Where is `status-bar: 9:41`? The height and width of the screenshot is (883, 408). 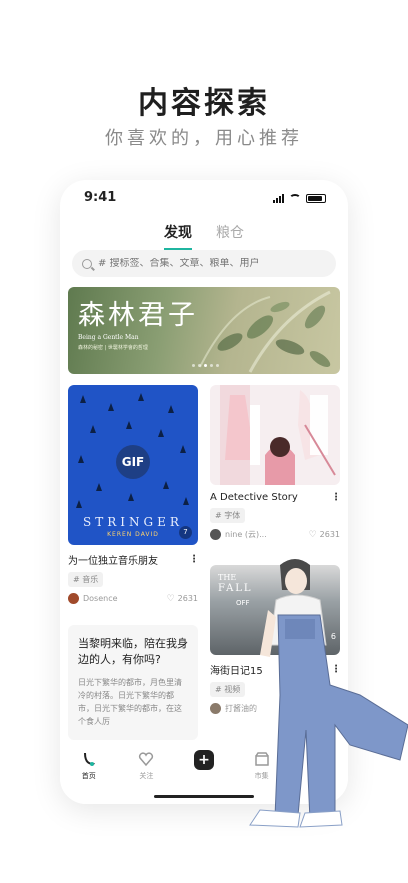
status-bar: 9:41 is located at coordinates (204, 200).